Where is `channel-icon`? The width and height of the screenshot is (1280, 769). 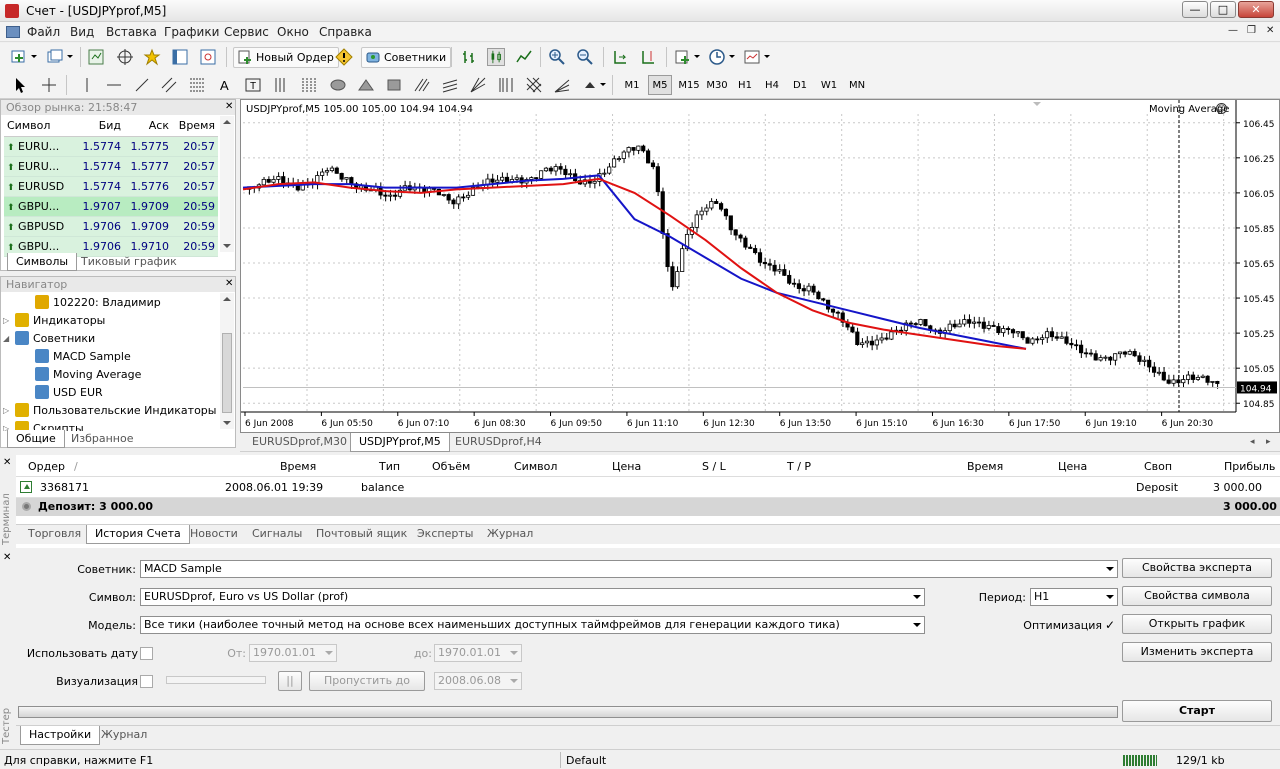
channel-icon is located at coordinates (169, 85).